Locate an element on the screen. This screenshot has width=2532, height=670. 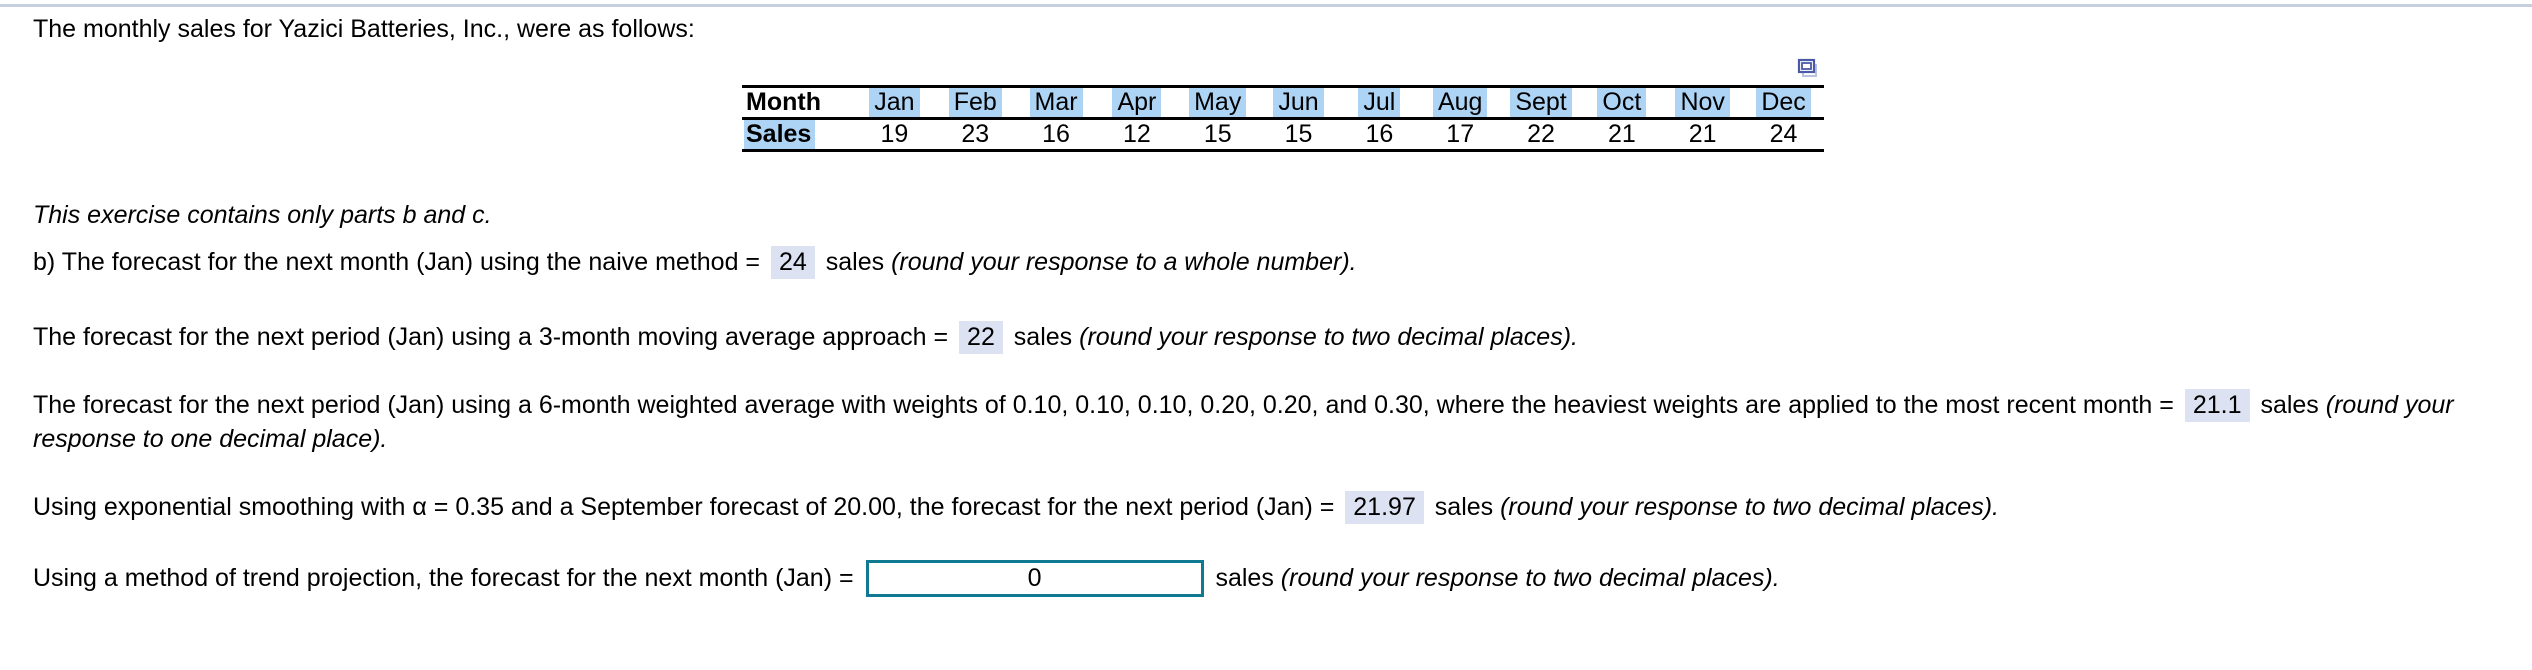
table-data-cell: 22 is located at coordinates (1541, 134).